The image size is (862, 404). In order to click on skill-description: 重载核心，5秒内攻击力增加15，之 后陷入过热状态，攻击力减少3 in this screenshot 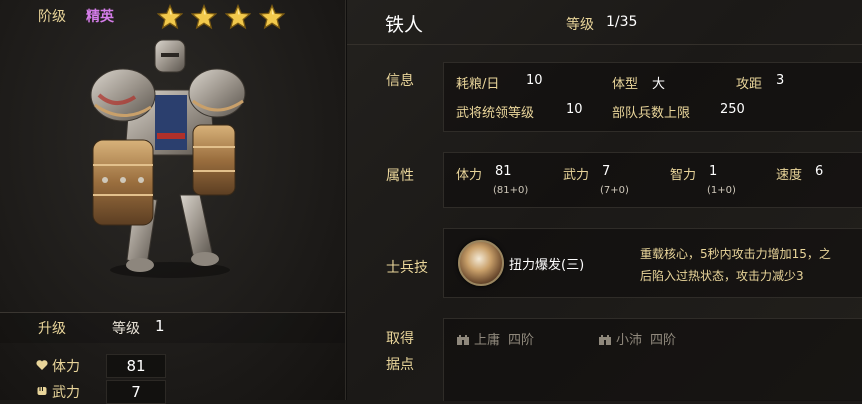, I will do `click(750, 265)`.